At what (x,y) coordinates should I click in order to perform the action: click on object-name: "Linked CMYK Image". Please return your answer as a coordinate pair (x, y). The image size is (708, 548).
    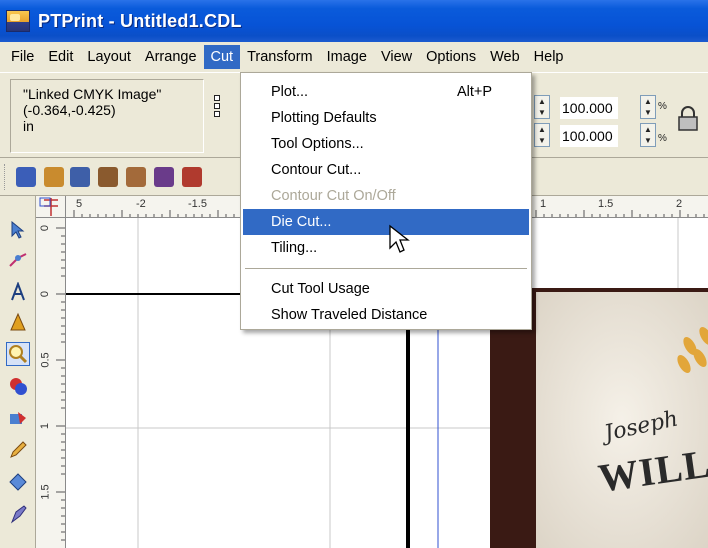
    Looking at the image, I should click on (92, 94).